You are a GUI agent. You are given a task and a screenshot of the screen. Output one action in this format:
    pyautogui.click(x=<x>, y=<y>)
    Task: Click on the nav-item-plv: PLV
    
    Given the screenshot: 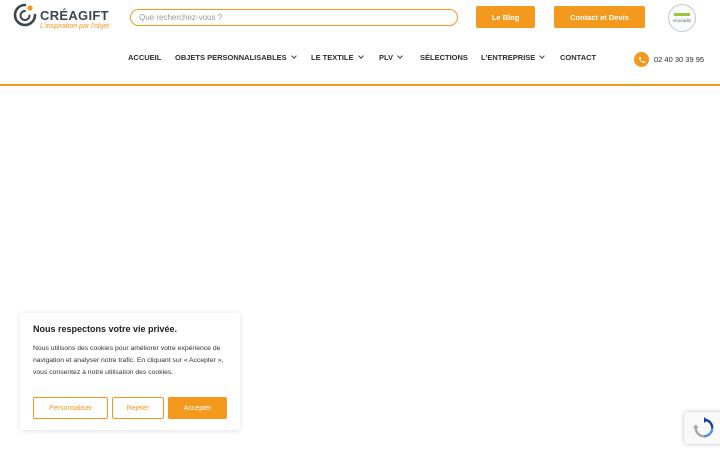 What is the action you would take?
    pyautogui.click(x=391, y=57)
    